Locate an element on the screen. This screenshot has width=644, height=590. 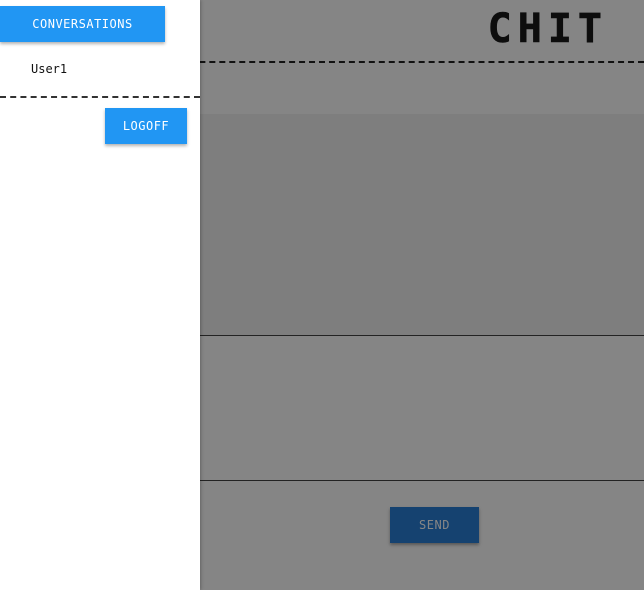
user-list-item: User1 is located at coordinates (49, 69).